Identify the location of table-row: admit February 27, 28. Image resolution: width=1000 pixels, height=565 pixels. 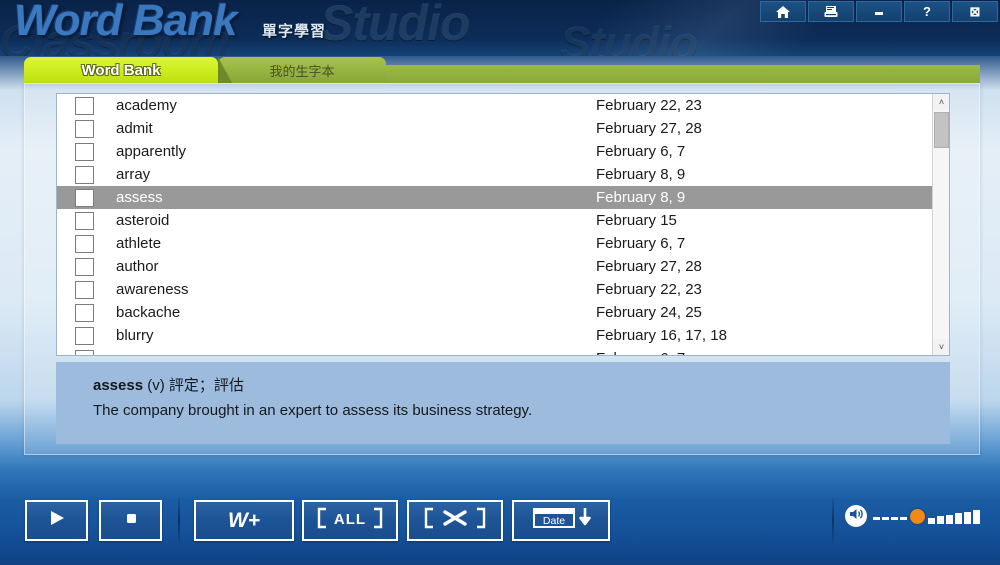
(495, 128).